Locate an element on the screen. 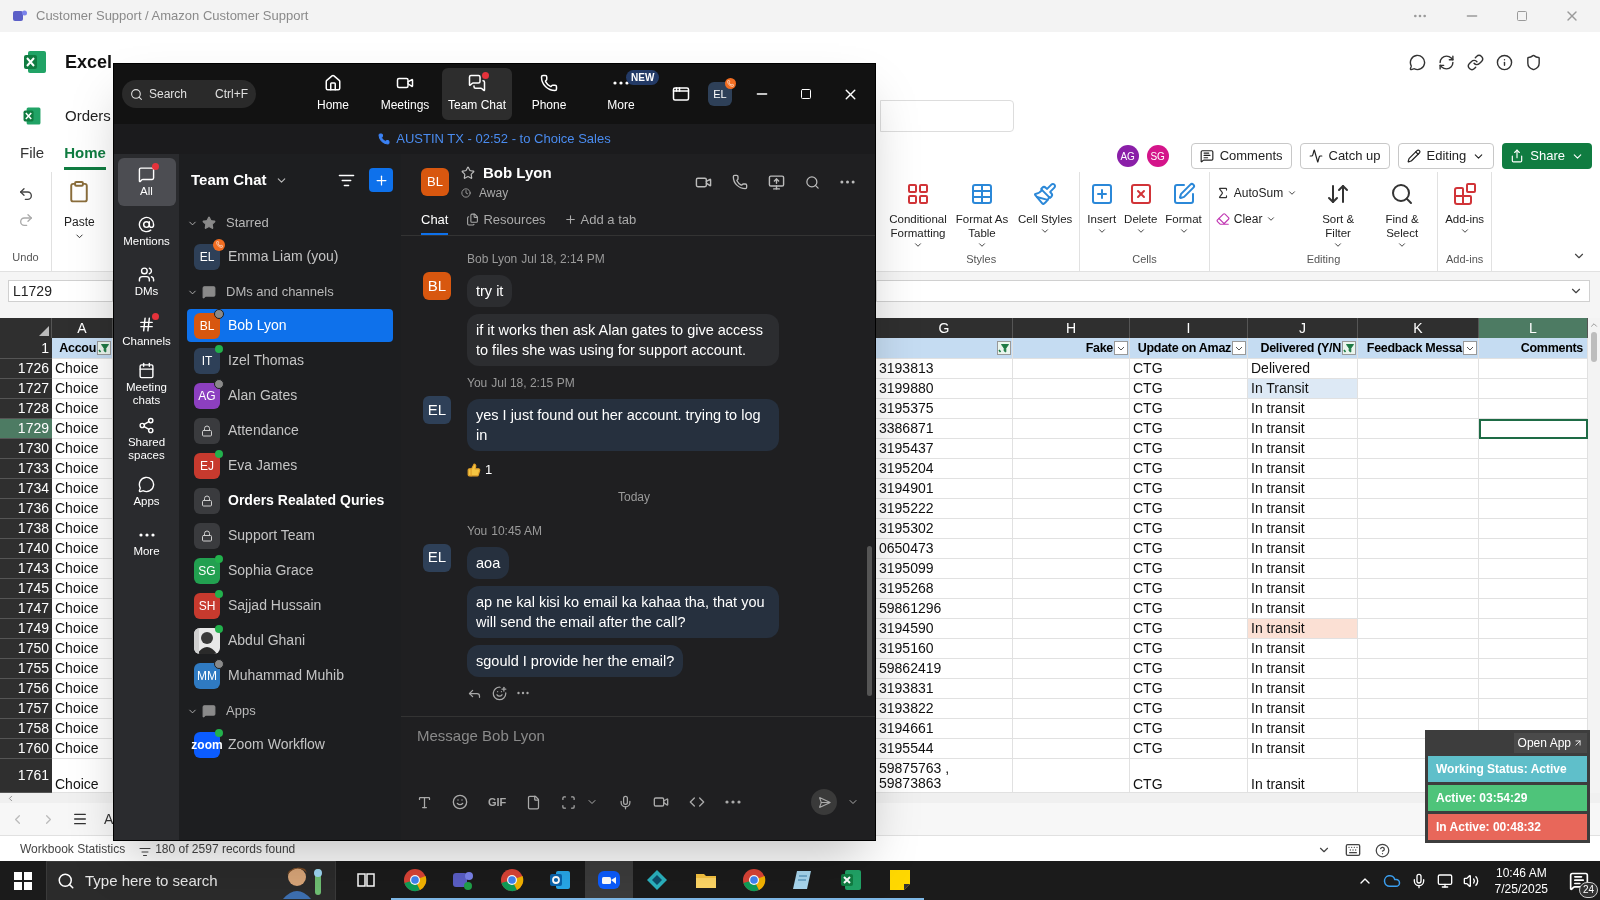  row-header: 1747 is located at coordinates (26, 609).